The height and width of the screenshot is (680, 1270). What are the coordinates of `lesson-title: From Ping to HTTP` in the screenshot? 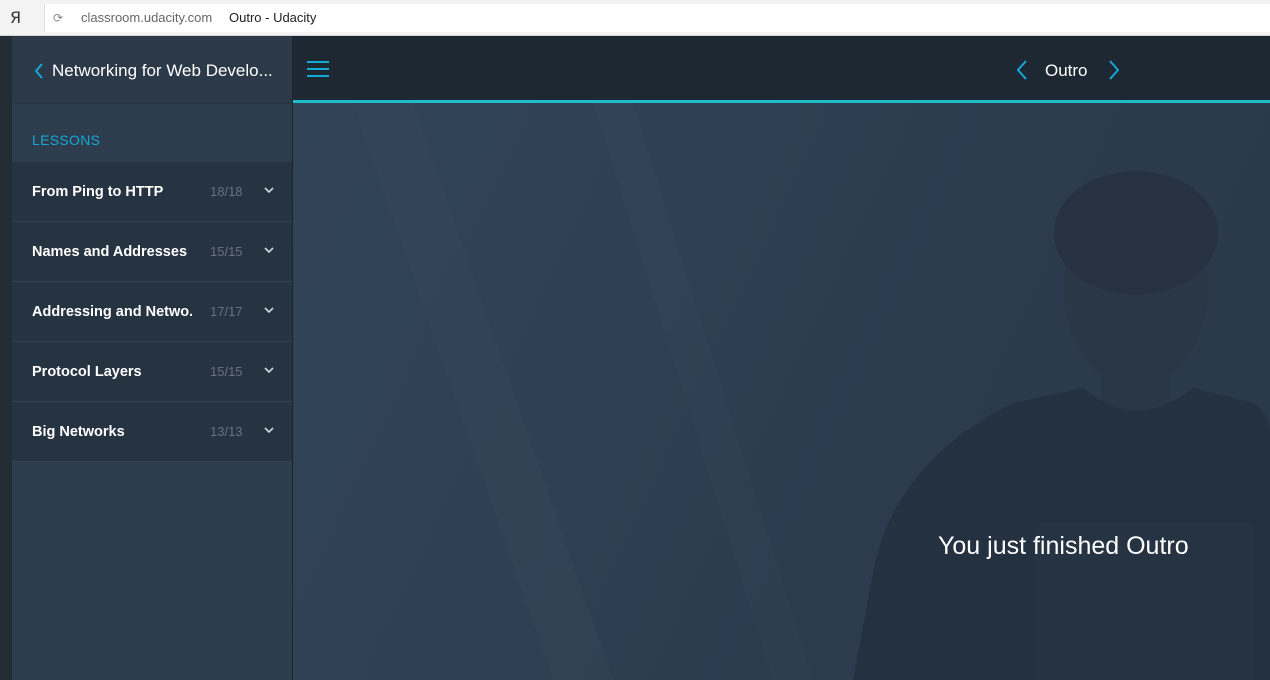 It's located at (98, 192).